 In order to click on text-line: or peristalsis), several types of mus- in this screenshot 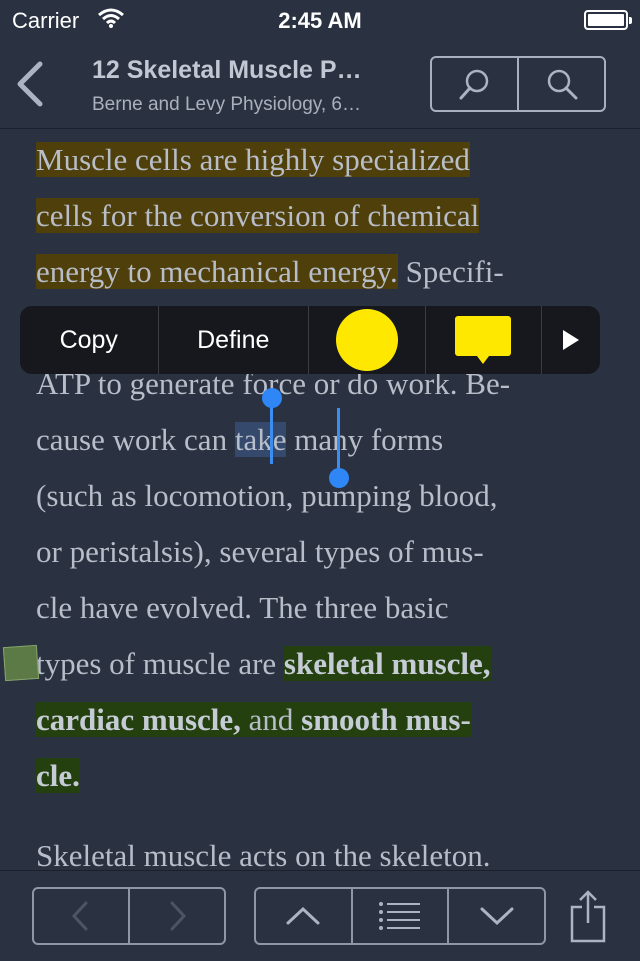, I will do `click(260, 552)`.